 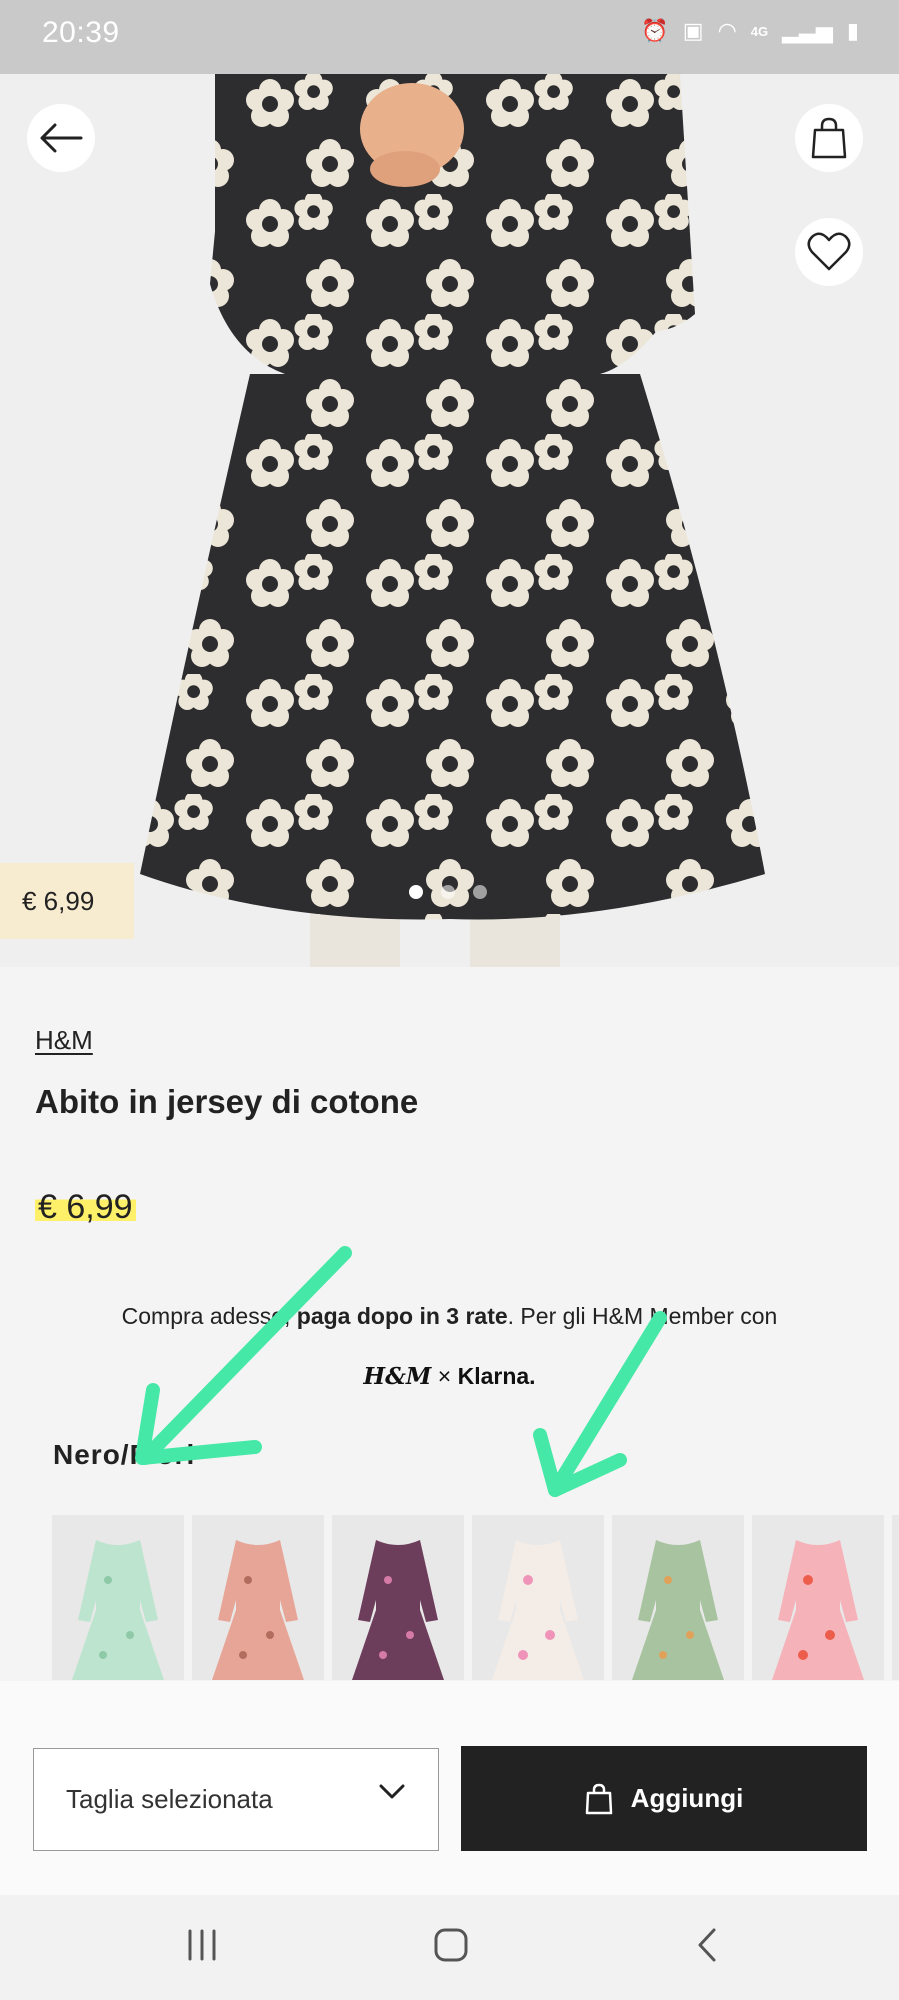 What do you see at coordinates (64, 1040) in the screenshot?
I see `brand-link: H&M` at bounding box center [64, 1040].